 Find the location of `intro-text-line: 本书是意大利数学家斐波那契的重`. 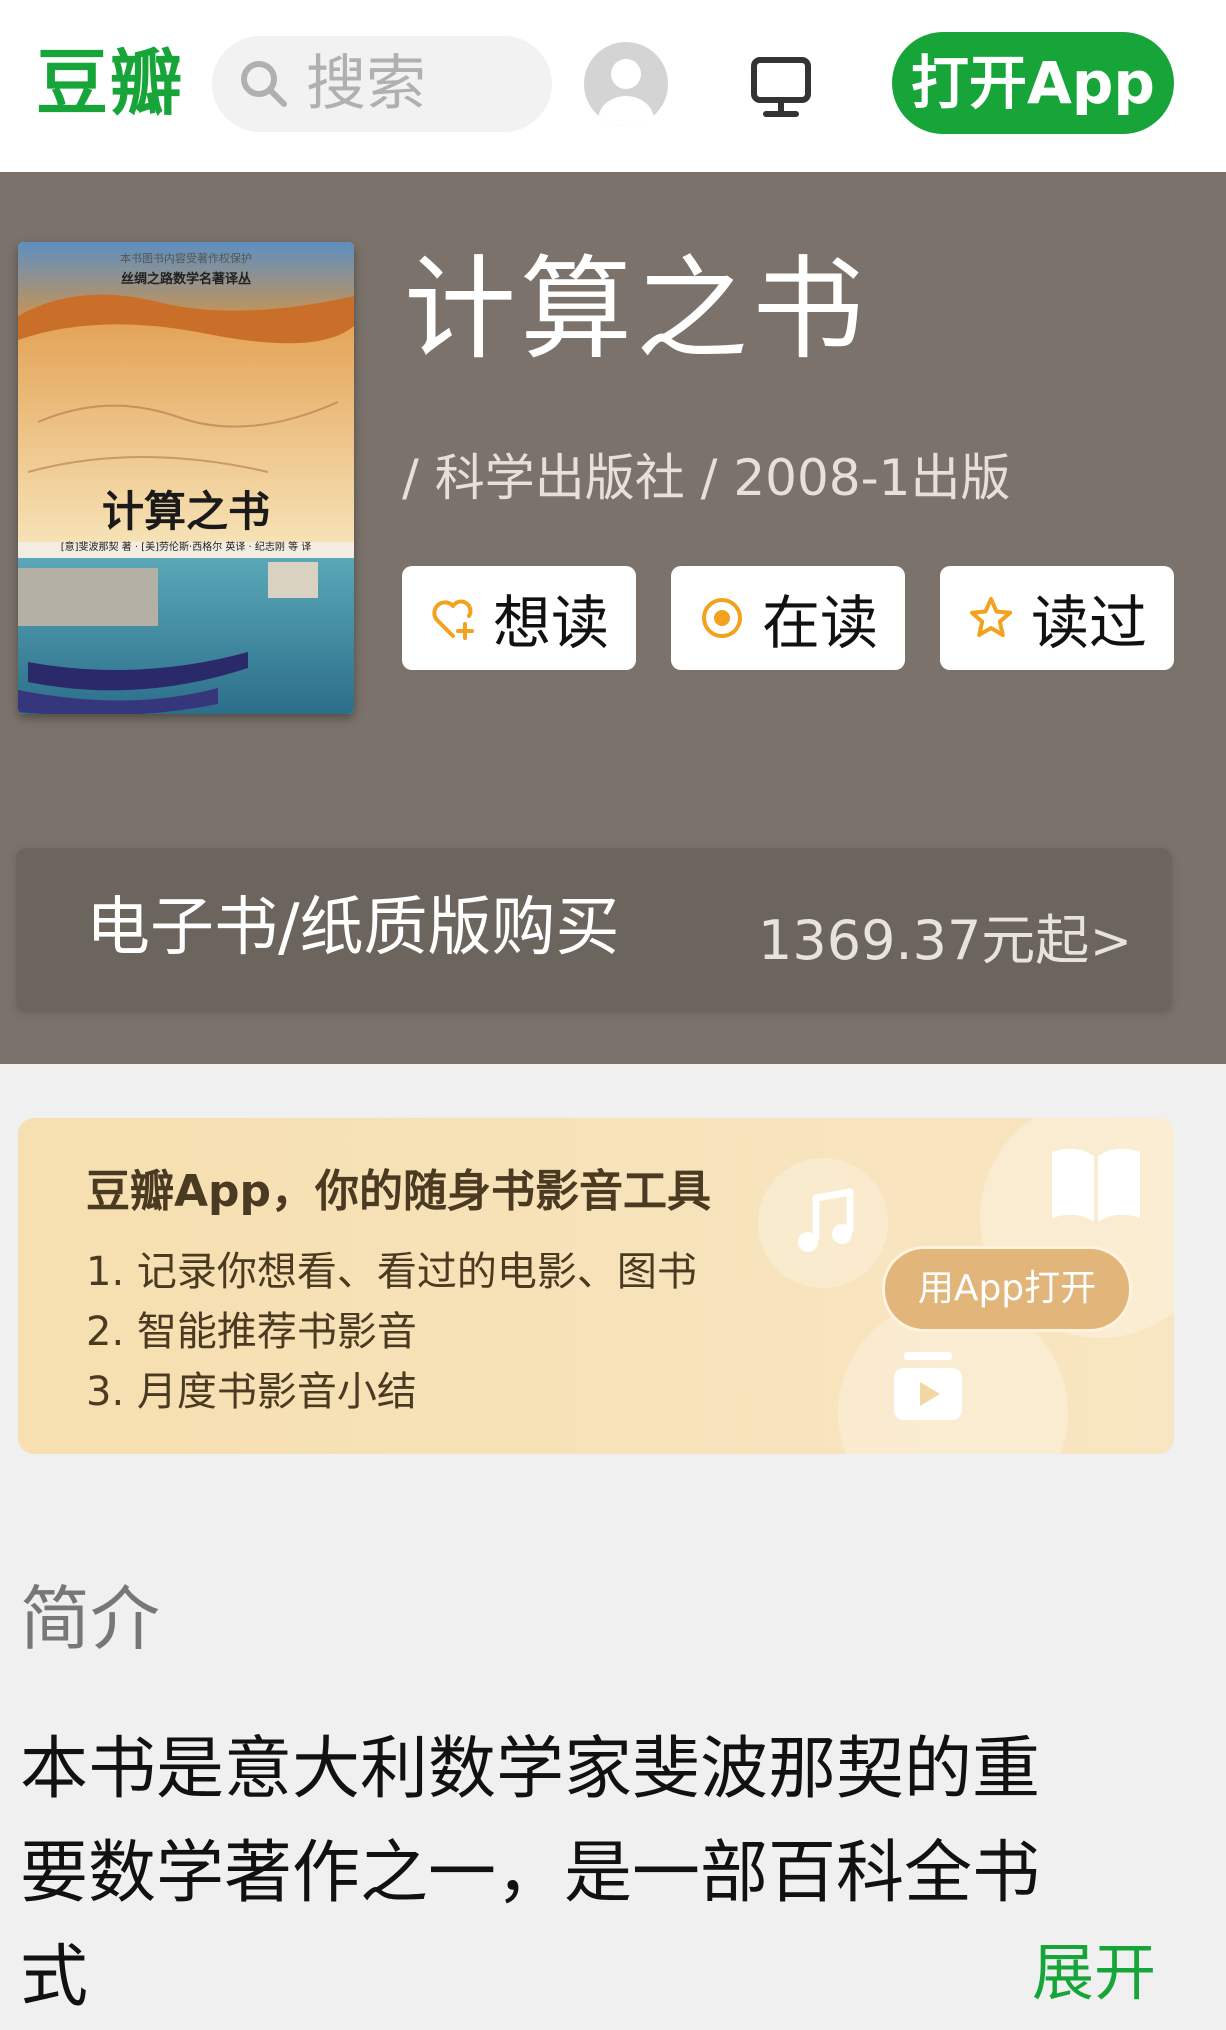

intro-text-line: 本书是意大利数学家斐波那契的重 is located at coordinates (530, 1769).